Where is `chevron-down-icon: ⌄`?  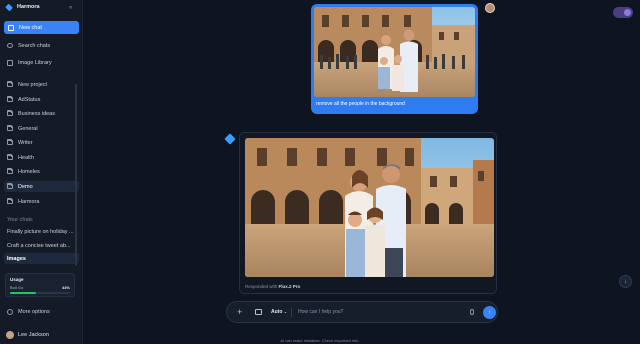 chevron-down-icon: ⌄ is located at coordinates (285, 311).